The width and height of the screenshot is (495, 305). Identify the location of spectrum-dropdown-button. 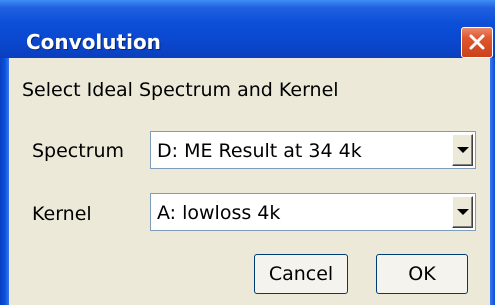
(462, 150).